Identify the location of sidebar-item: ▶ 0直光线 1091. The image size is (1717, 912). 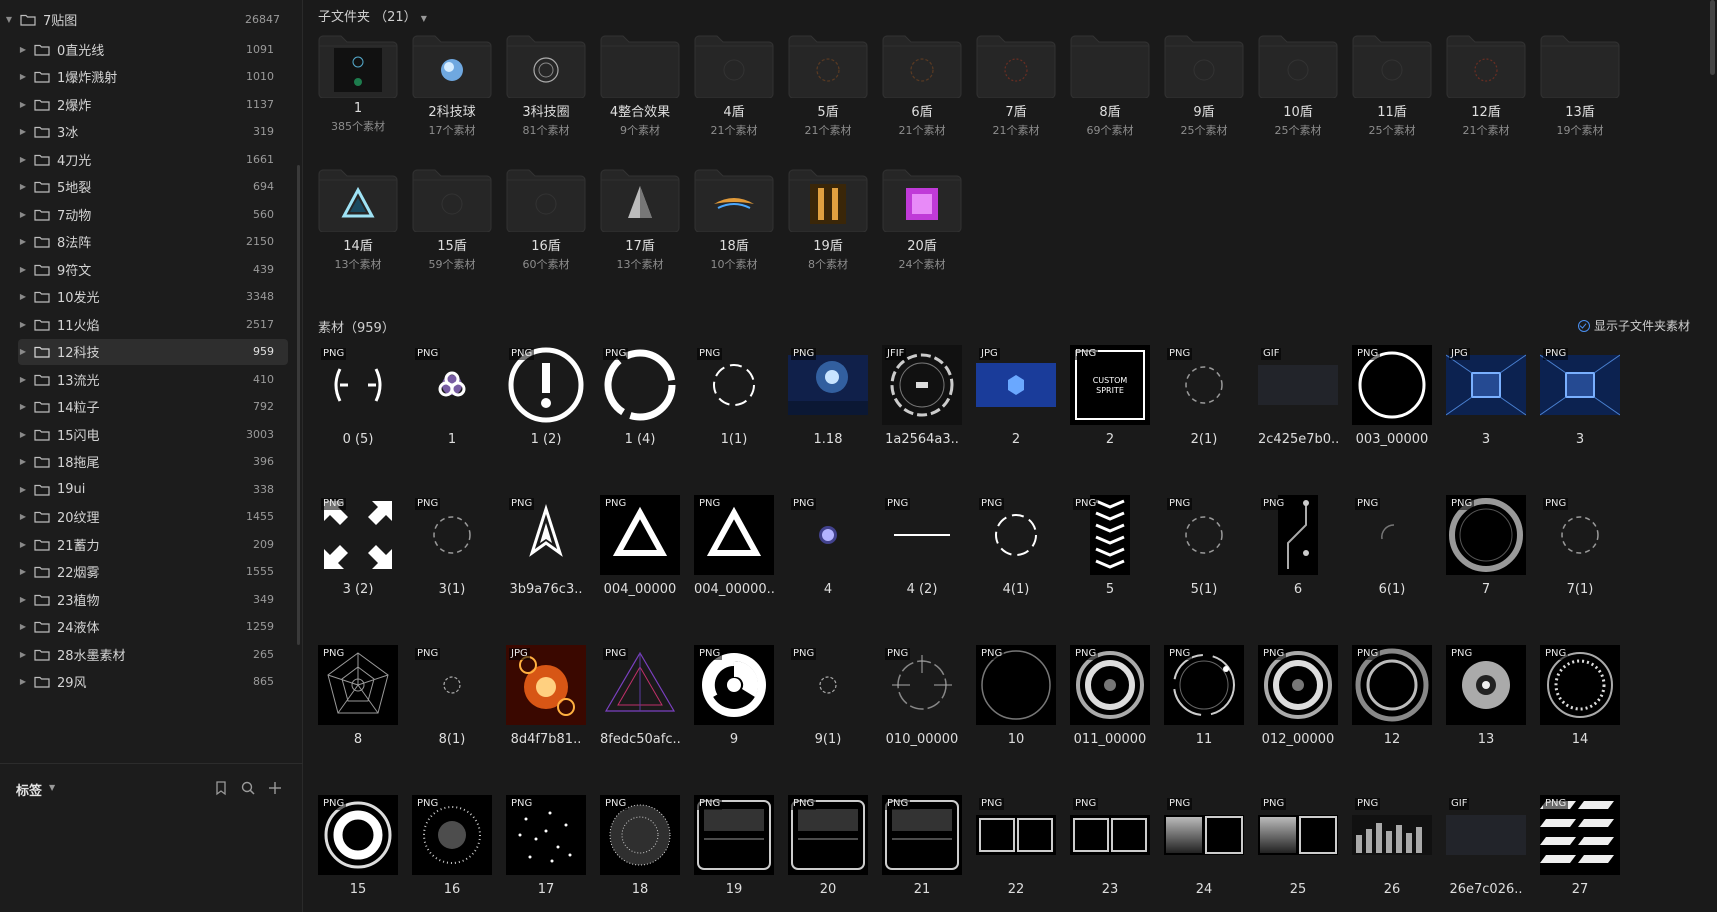
(153, 49).